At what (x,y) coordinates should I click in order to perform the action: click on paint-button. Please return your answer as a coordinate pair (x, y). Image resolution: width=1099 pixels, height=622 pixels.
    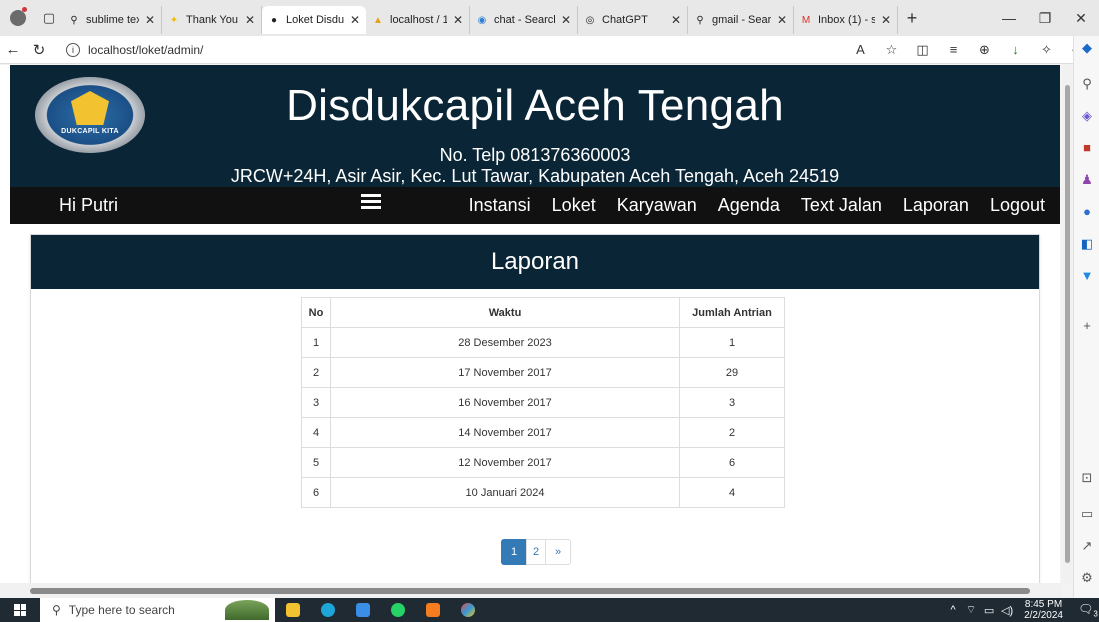
    Looking at the image, I should click on (467, 610).